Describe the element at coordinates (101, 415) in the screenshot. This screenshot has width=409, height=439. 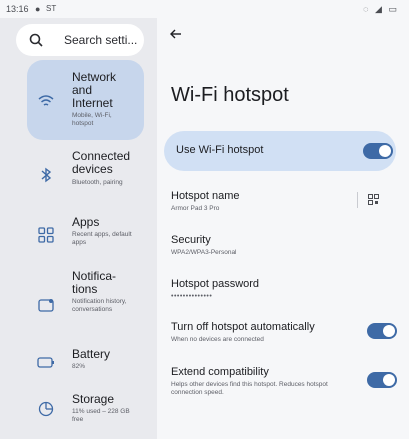
I see `sidebar-item-subtitle: 11% used – 228 GB free` at that location.